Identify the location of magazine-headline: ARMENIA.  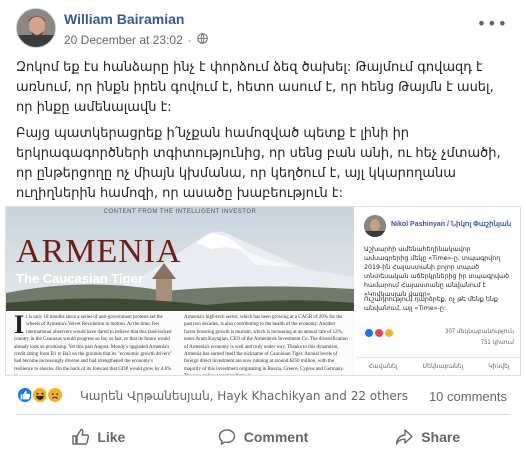
(99, 251).